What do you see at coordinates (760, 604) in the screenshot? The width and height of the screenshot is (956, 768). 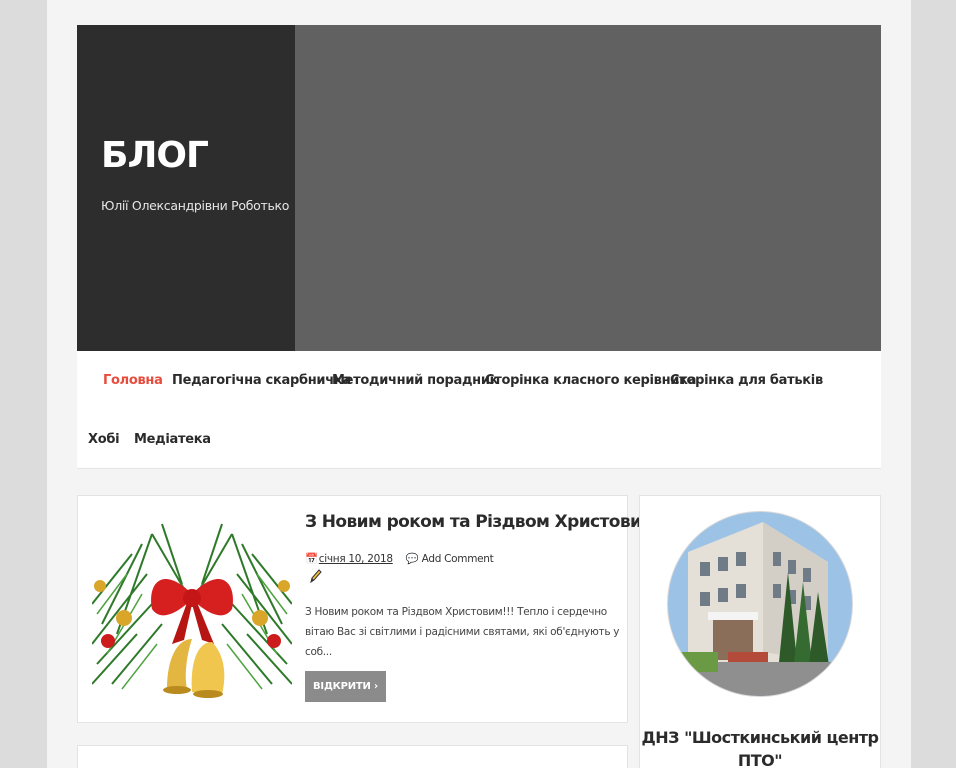 I see `school-building-photo` at bounding box center [760, 604].